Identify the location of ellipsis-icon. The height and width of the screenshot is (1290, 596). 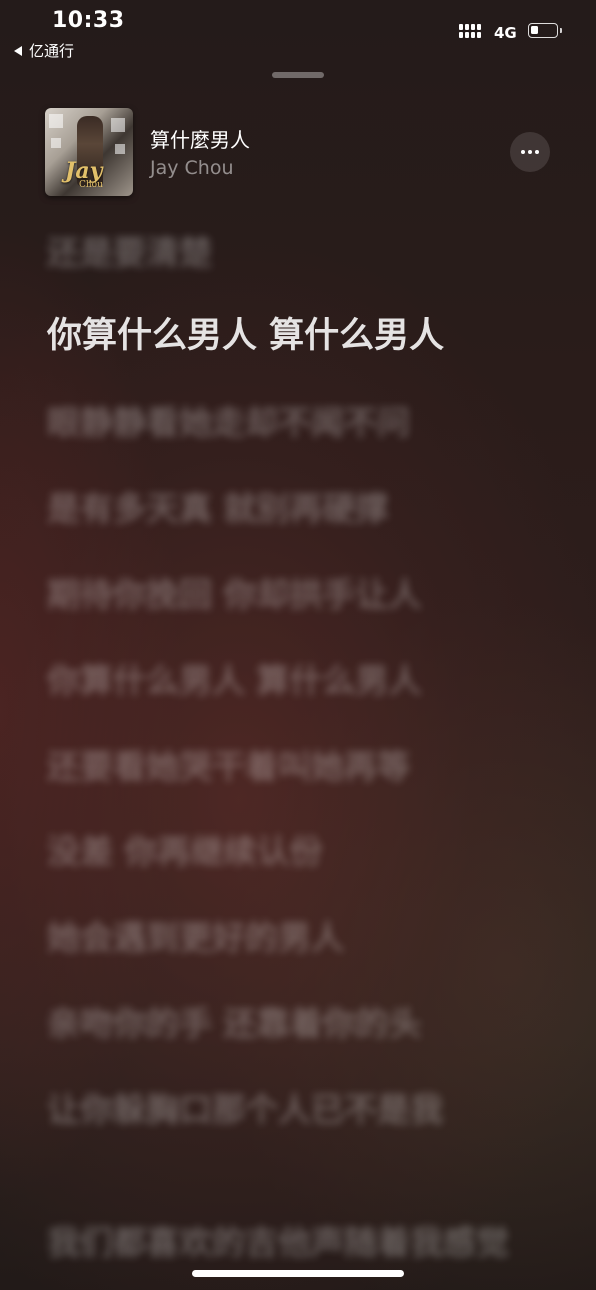
(523, 152).